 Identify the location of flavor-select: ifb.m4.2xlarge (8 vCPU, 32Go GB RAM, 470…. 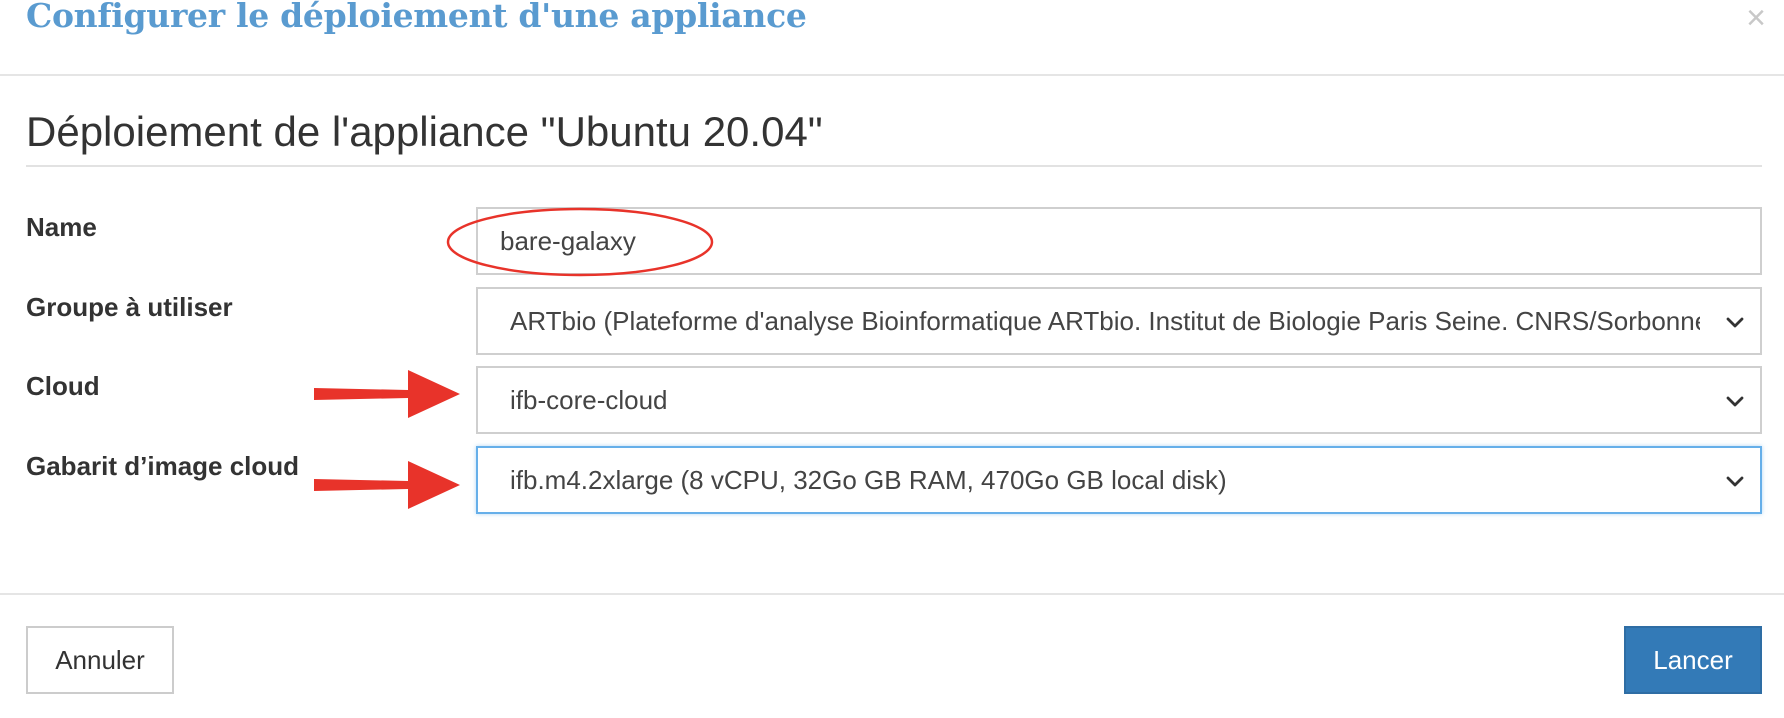
(1119, 480).